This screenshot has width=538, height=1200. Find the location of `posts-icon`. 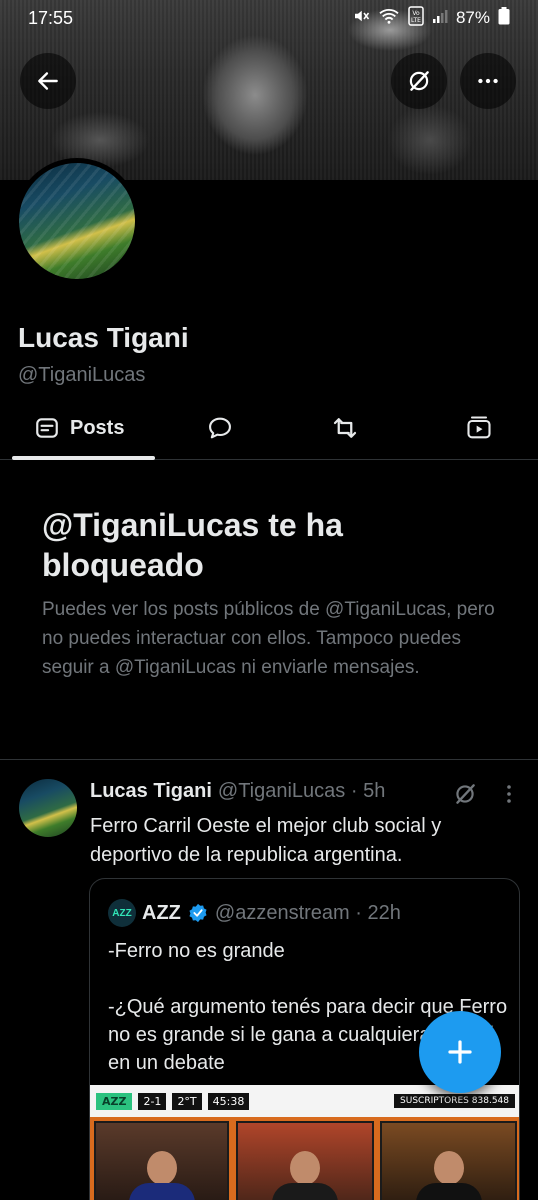

posts-icon is located at coordinates (47, 428).